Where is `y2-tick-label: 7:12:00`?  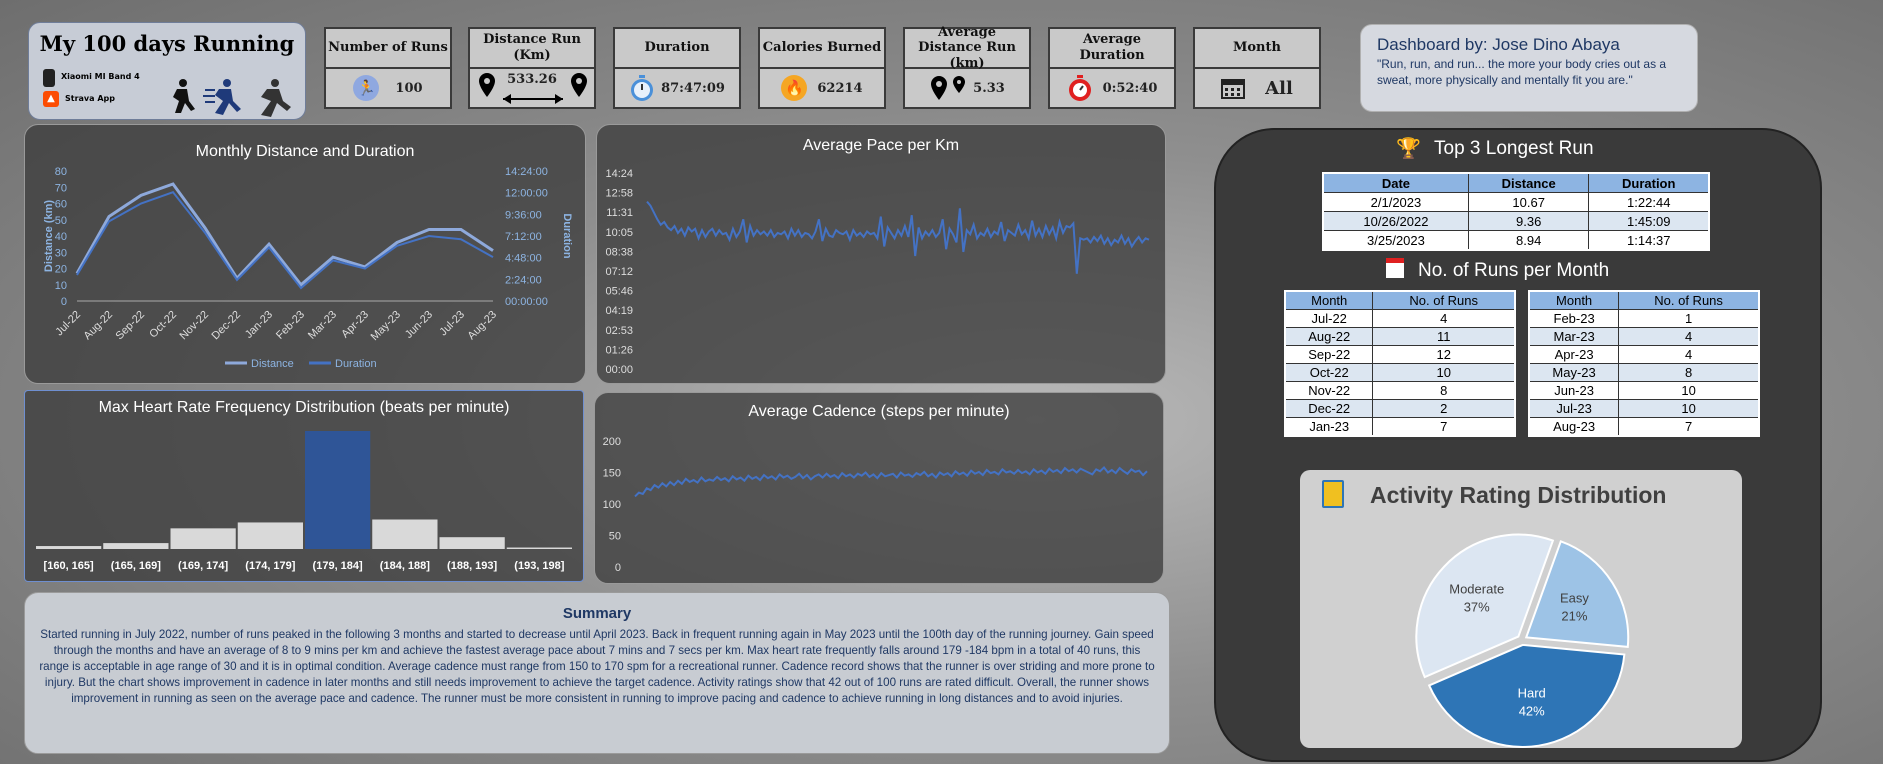 y2-tick-label: 7:12:00 is located at coordinates (523, 237).